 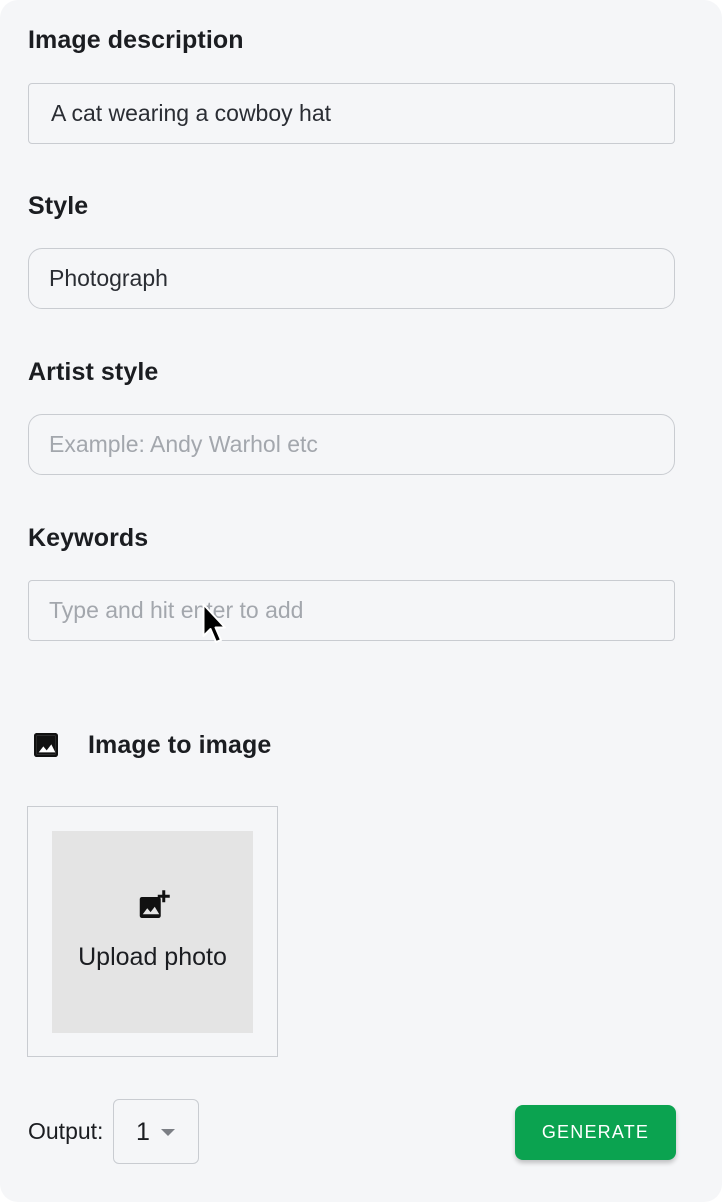 What do you see at coordinates (152, 957) in the screenshot?
I see `upload-photo-label: Upload photo` at bounding box center [152, 957].